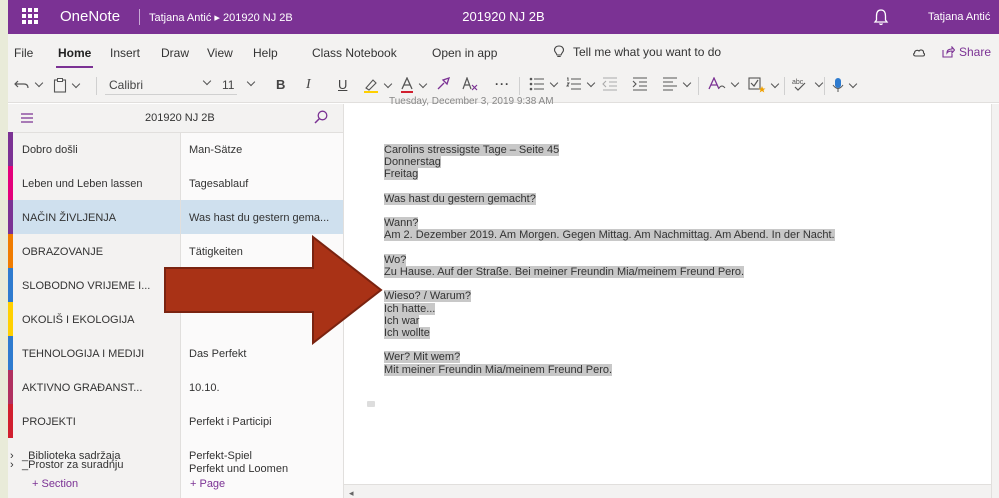 The width and height of the screenshot is (999, 498). Describe the element at coordinates (881, 17) in the screenshot. I see `bell-icon` at that location.